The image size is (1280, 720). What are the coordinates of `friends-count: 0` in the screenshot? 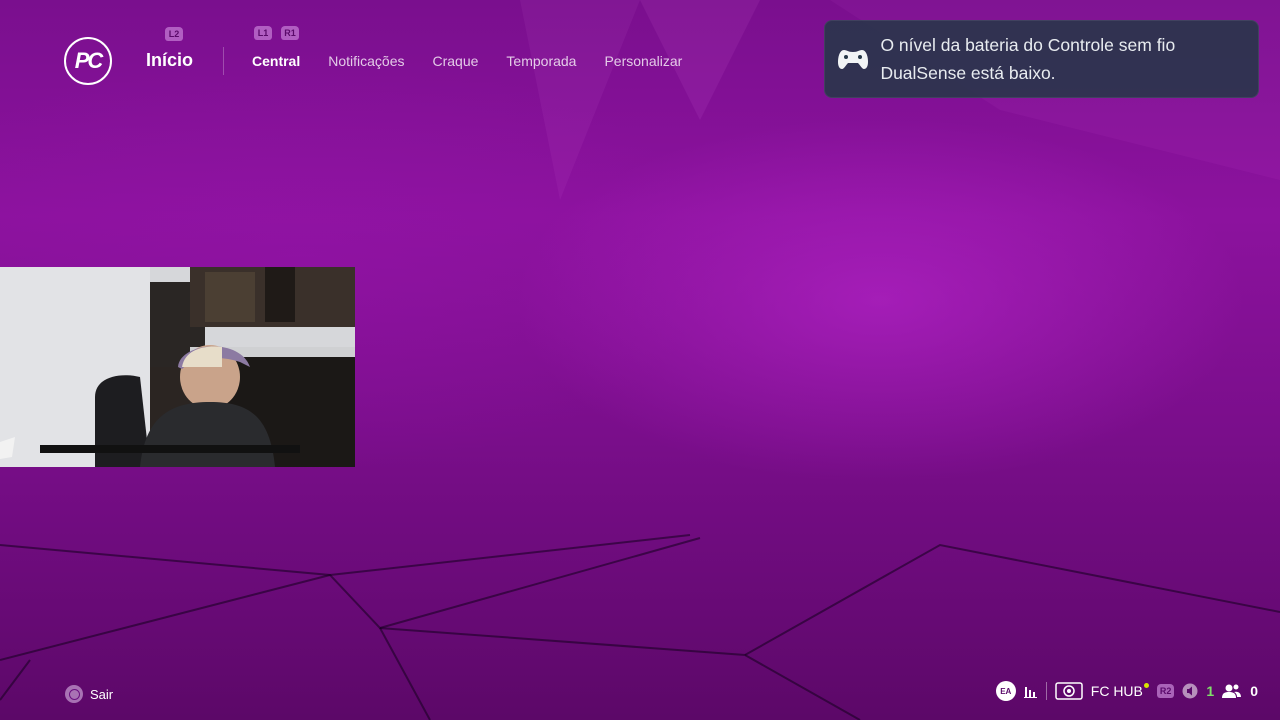 It's located at (1254, 691).